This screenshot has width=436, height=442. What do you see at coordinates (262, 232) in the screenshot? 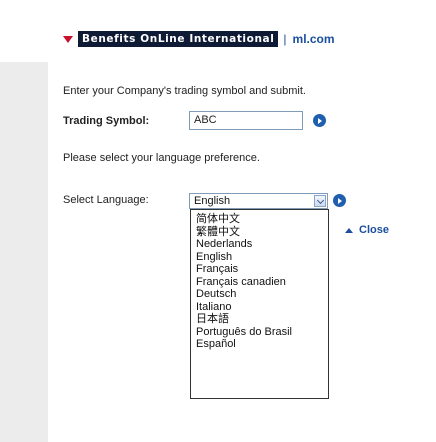
I see `language-option: 繁體中文` at bounding box center [262, 232].